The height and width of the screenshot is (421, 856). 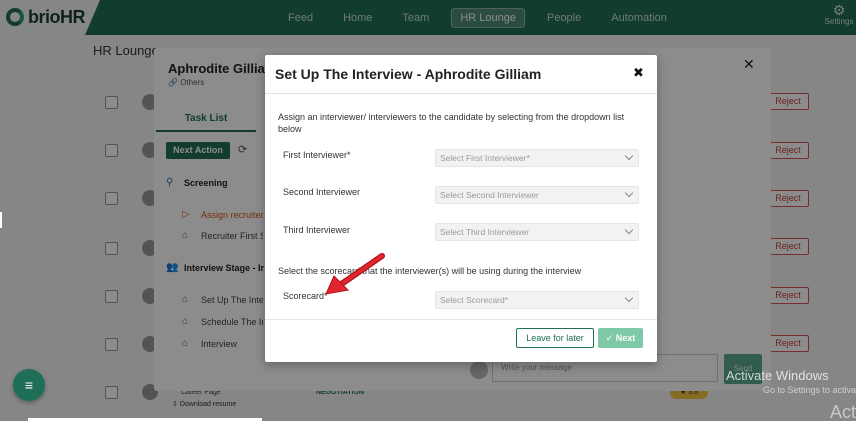 I want to click on third-interviewer-label: Third Interviewer, so click(x=317, y=230).